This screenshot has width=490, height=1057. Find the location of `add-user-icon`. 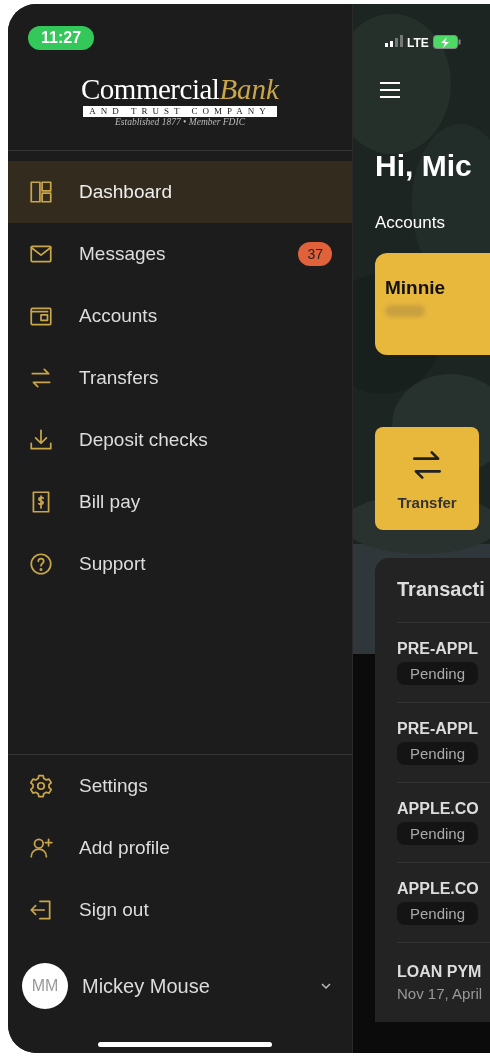

add-user-icon is located at coordinates (41, 848).